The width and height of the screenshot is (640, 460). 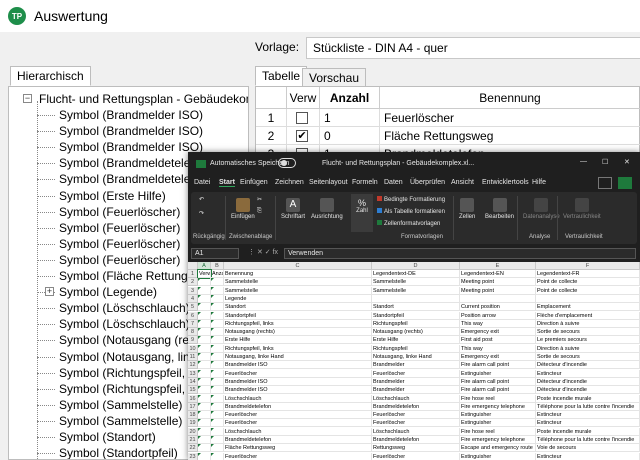 I want to click on menu-formeln: Formeln, so click(x=365, y=182).